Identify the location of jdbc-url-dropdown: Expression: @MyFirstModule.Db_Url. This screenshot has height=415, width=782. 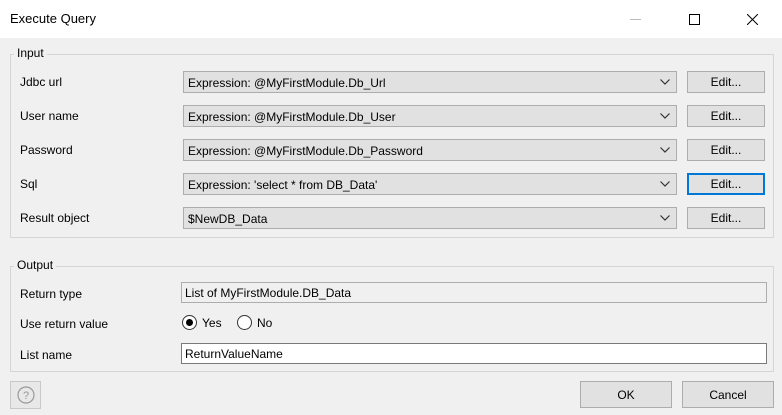
(430, 82).